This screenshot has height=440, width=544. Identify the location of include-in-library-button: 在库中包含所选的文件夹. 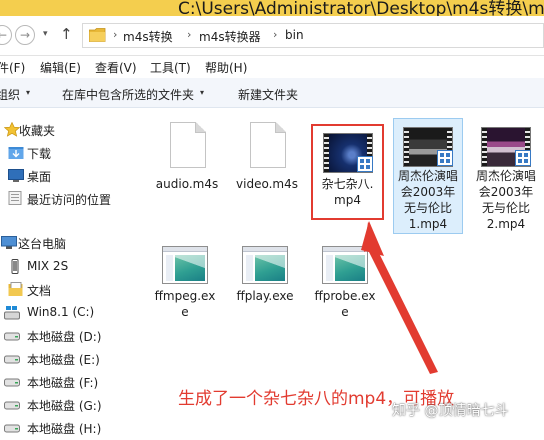
(128, 94).